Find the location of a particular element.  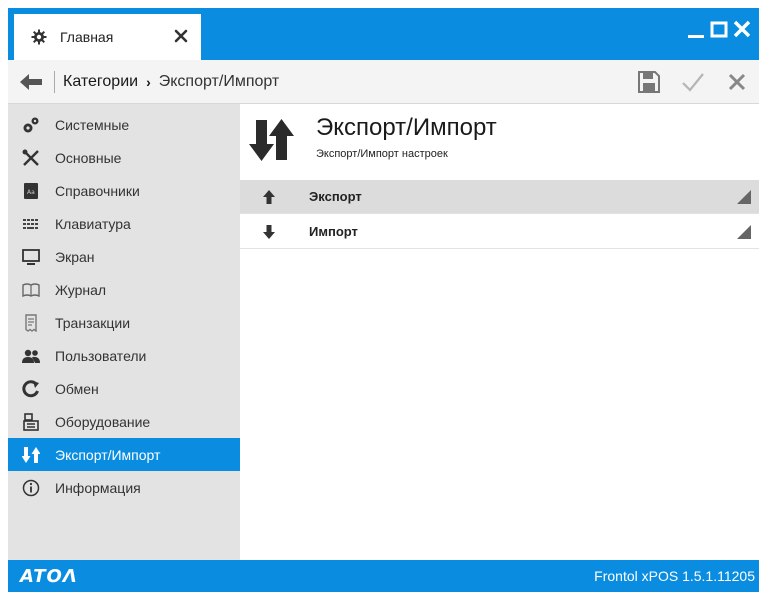

status-bar: ATOΛ Frontol xPOS 1.5.1.11205 is located at coordinates (383, 576).